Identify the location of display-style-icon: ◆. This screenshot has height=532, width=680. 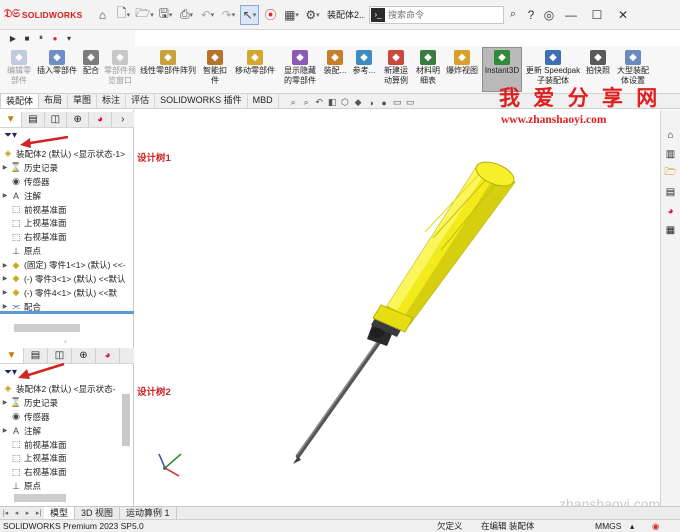
(358, 102).